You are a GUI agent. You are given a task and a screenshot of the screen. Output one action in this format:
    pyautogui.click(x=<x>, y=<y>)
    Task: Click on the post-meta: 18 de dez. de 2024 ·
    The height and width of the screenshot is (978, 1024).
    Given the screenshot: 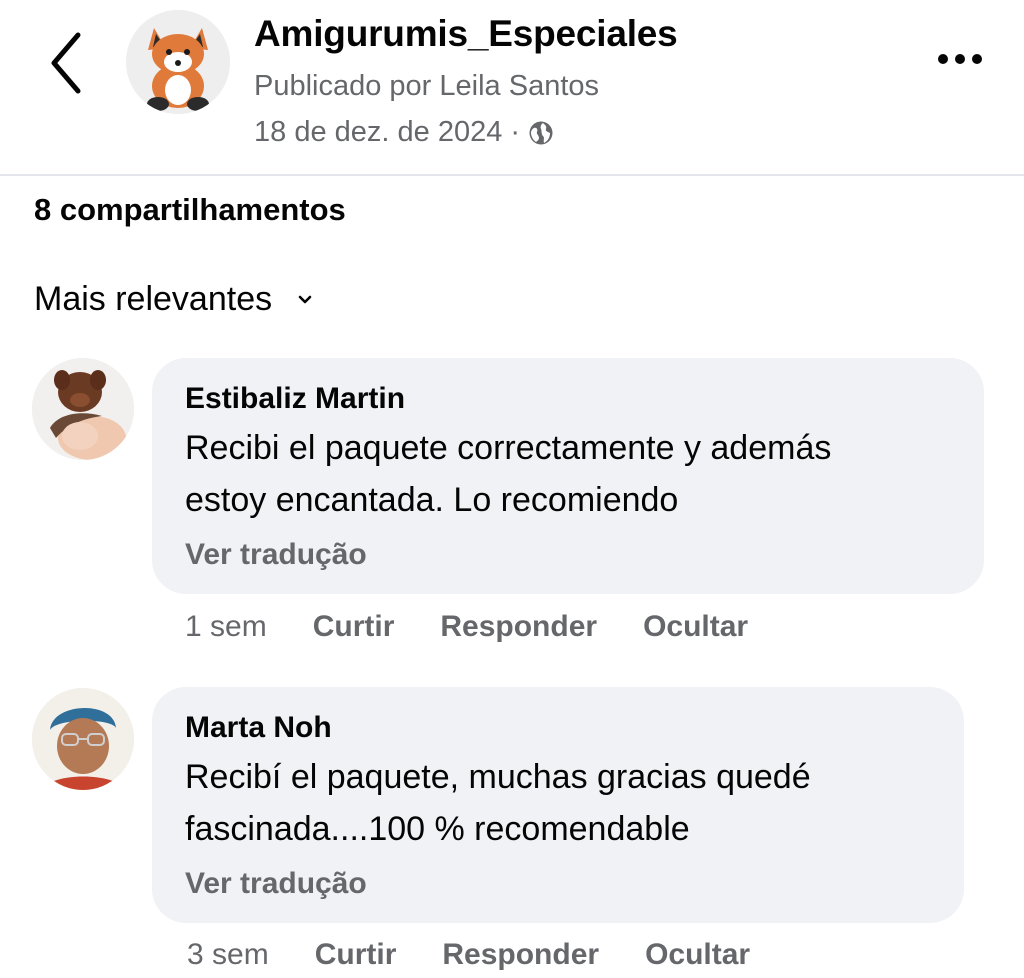 What is the action you would take?
    pyautogui.click(x=404, y=132)
    